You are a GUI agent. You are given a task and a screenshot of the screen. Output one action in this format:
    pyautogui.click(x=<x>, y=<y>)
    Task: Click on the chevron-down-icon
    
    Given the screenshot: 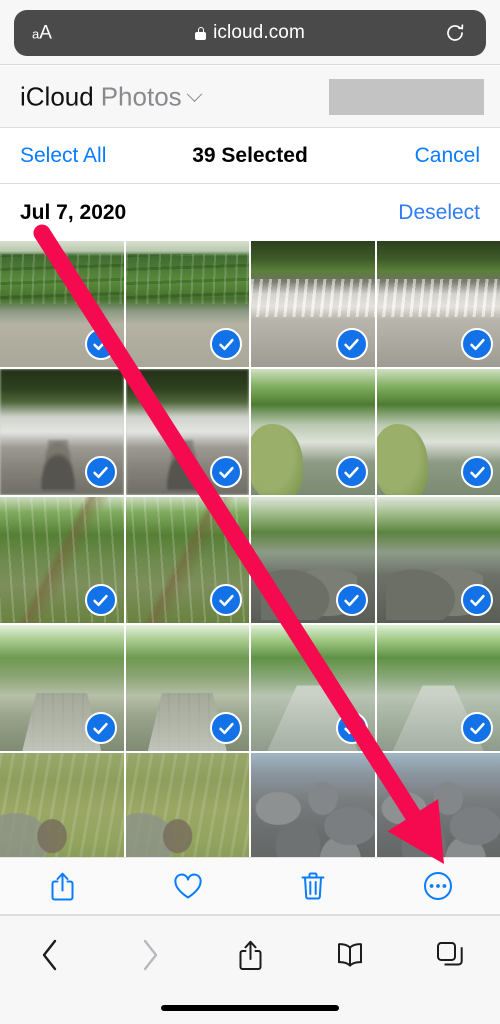 What is the action you would take?
    pyautogui.click(x=194, y=93)
    